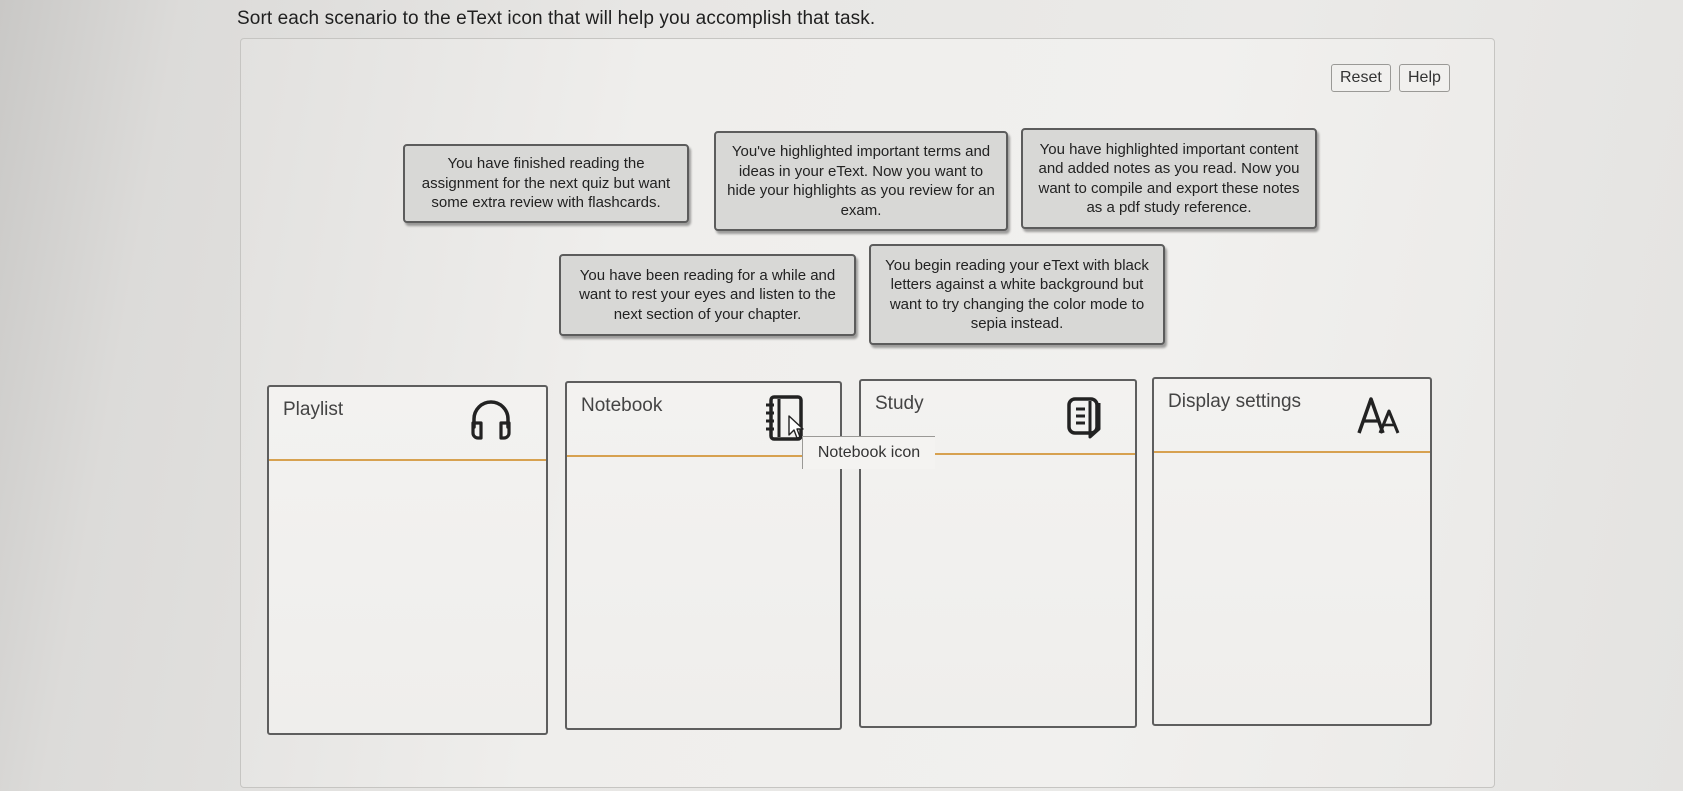 This screenshot has height=791, width=1683. I want to click on headphones-icon, so click(491, 422).